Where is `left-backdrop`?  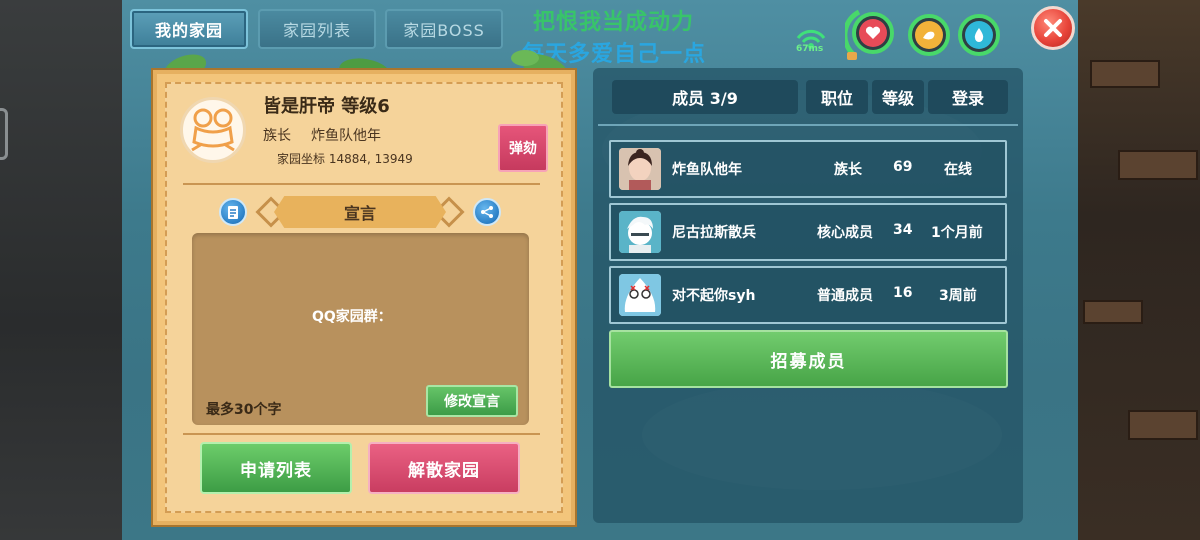 left-backdrop is located at coordinates (61, 270).